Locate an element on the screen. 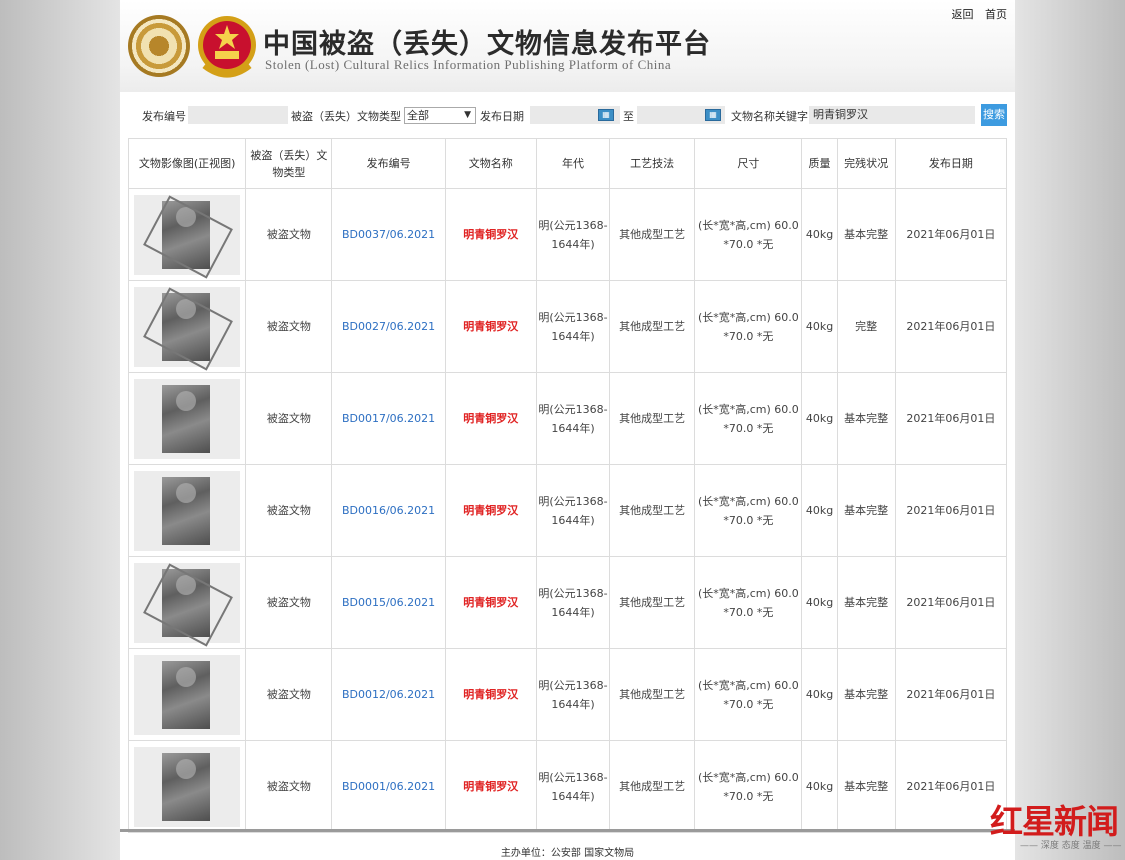 Image resolution: width=1125 pixels, height=860 pixels. cell-condition: 完整 is located at coordinates (866, 326).